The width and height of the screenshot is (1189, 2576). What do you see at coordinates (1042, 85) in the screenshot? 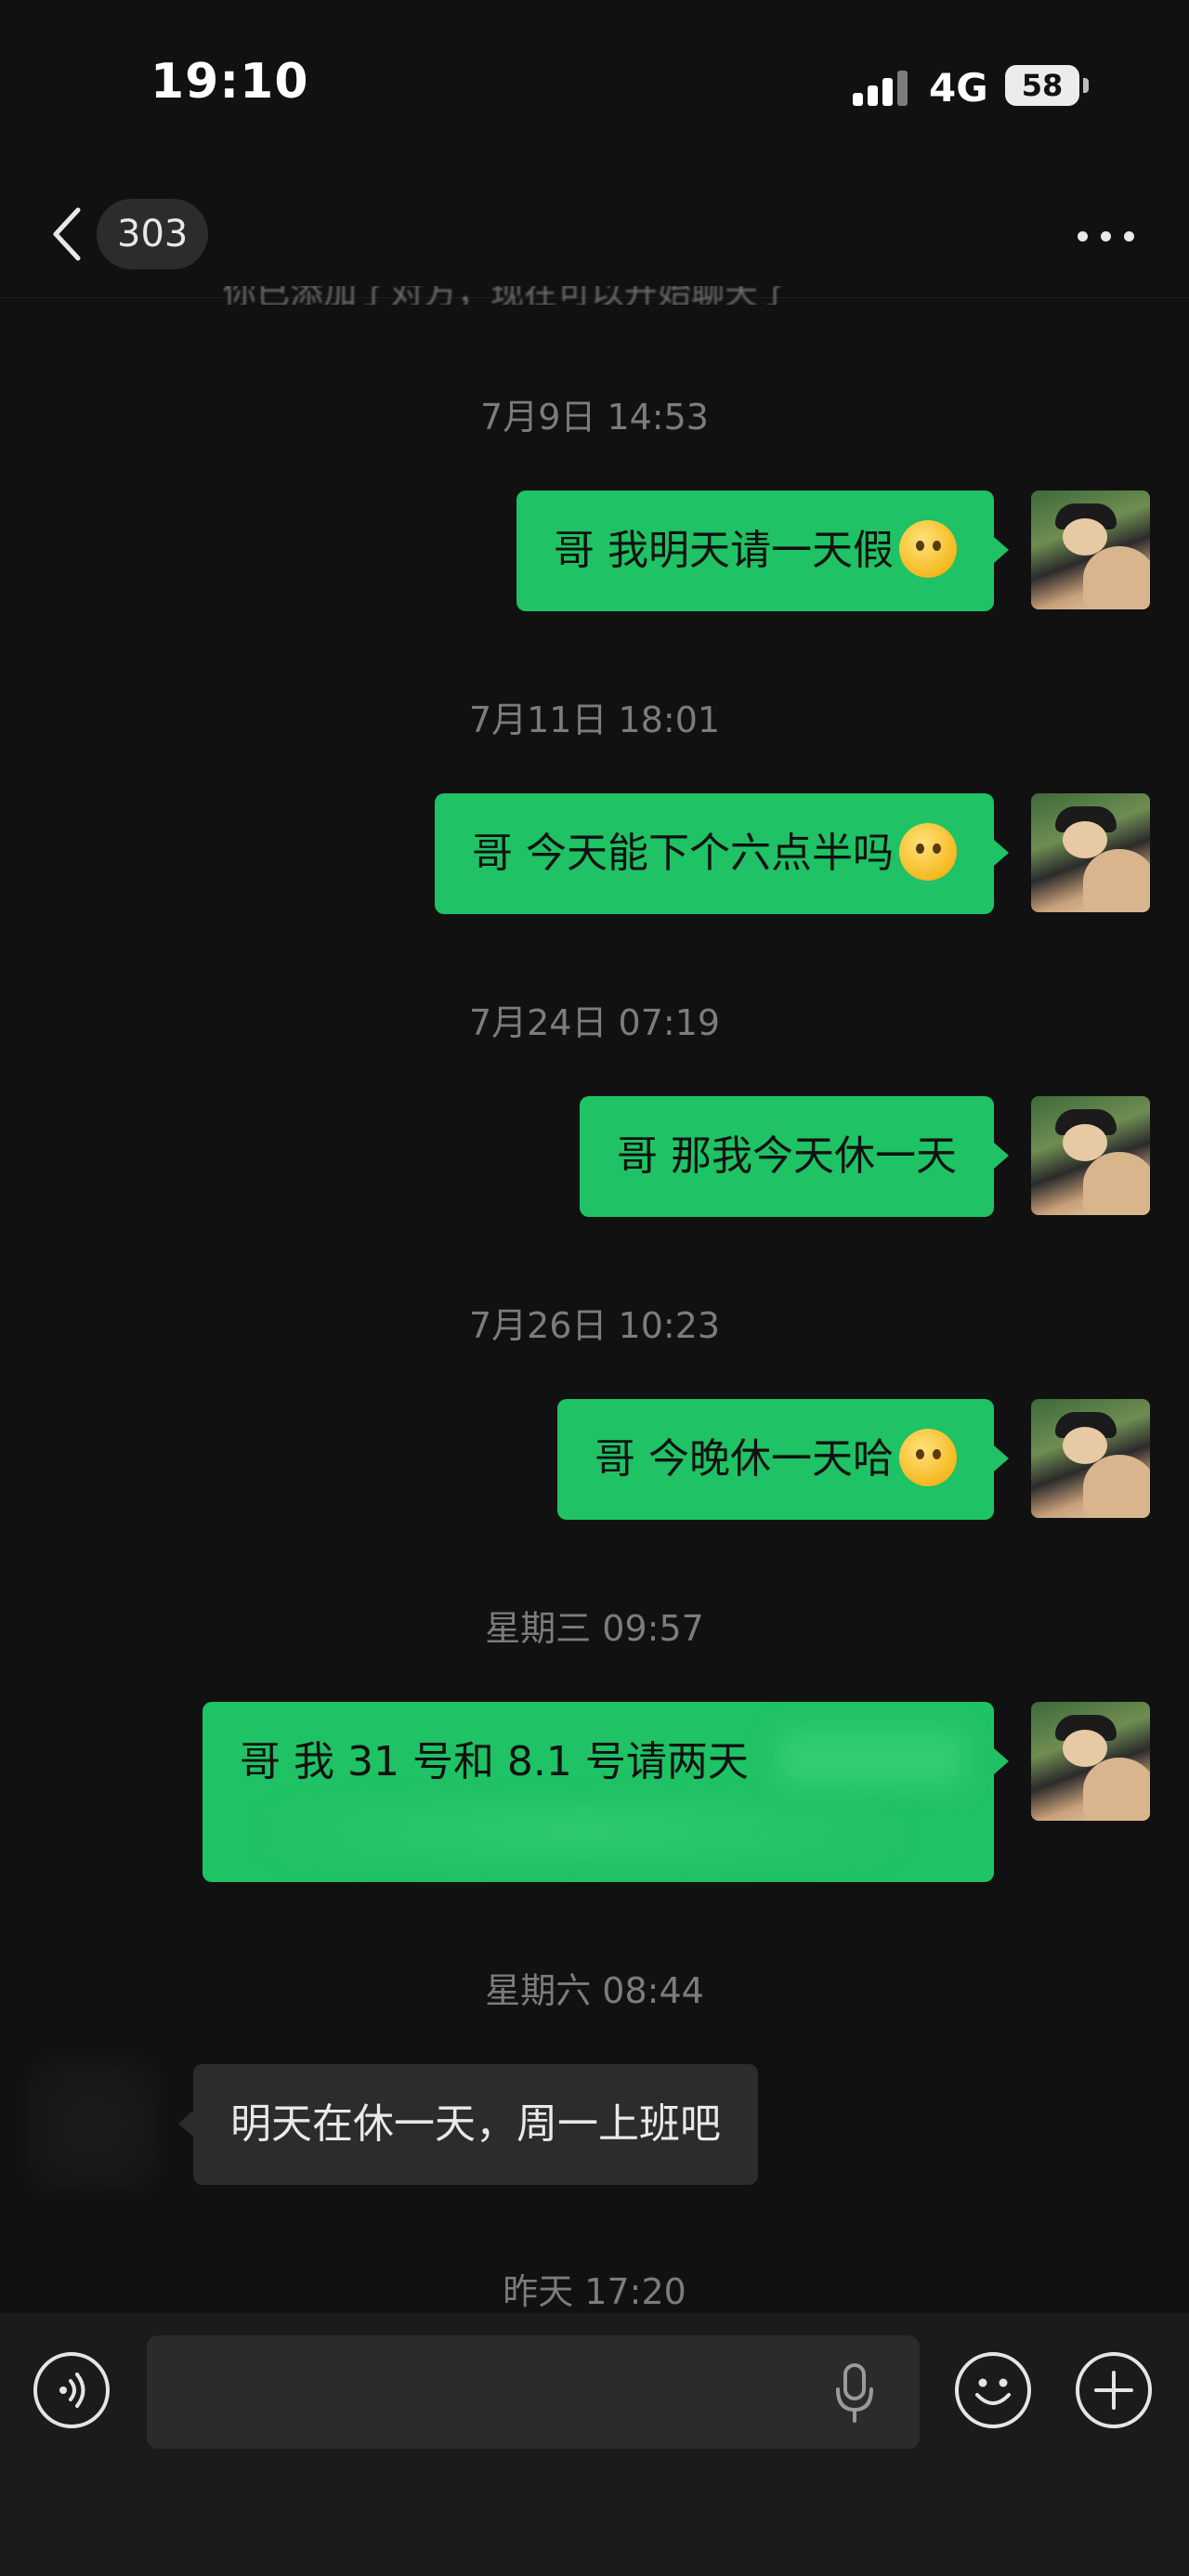
I see `battery-icon: 58` at bounding box center [1042, 85].